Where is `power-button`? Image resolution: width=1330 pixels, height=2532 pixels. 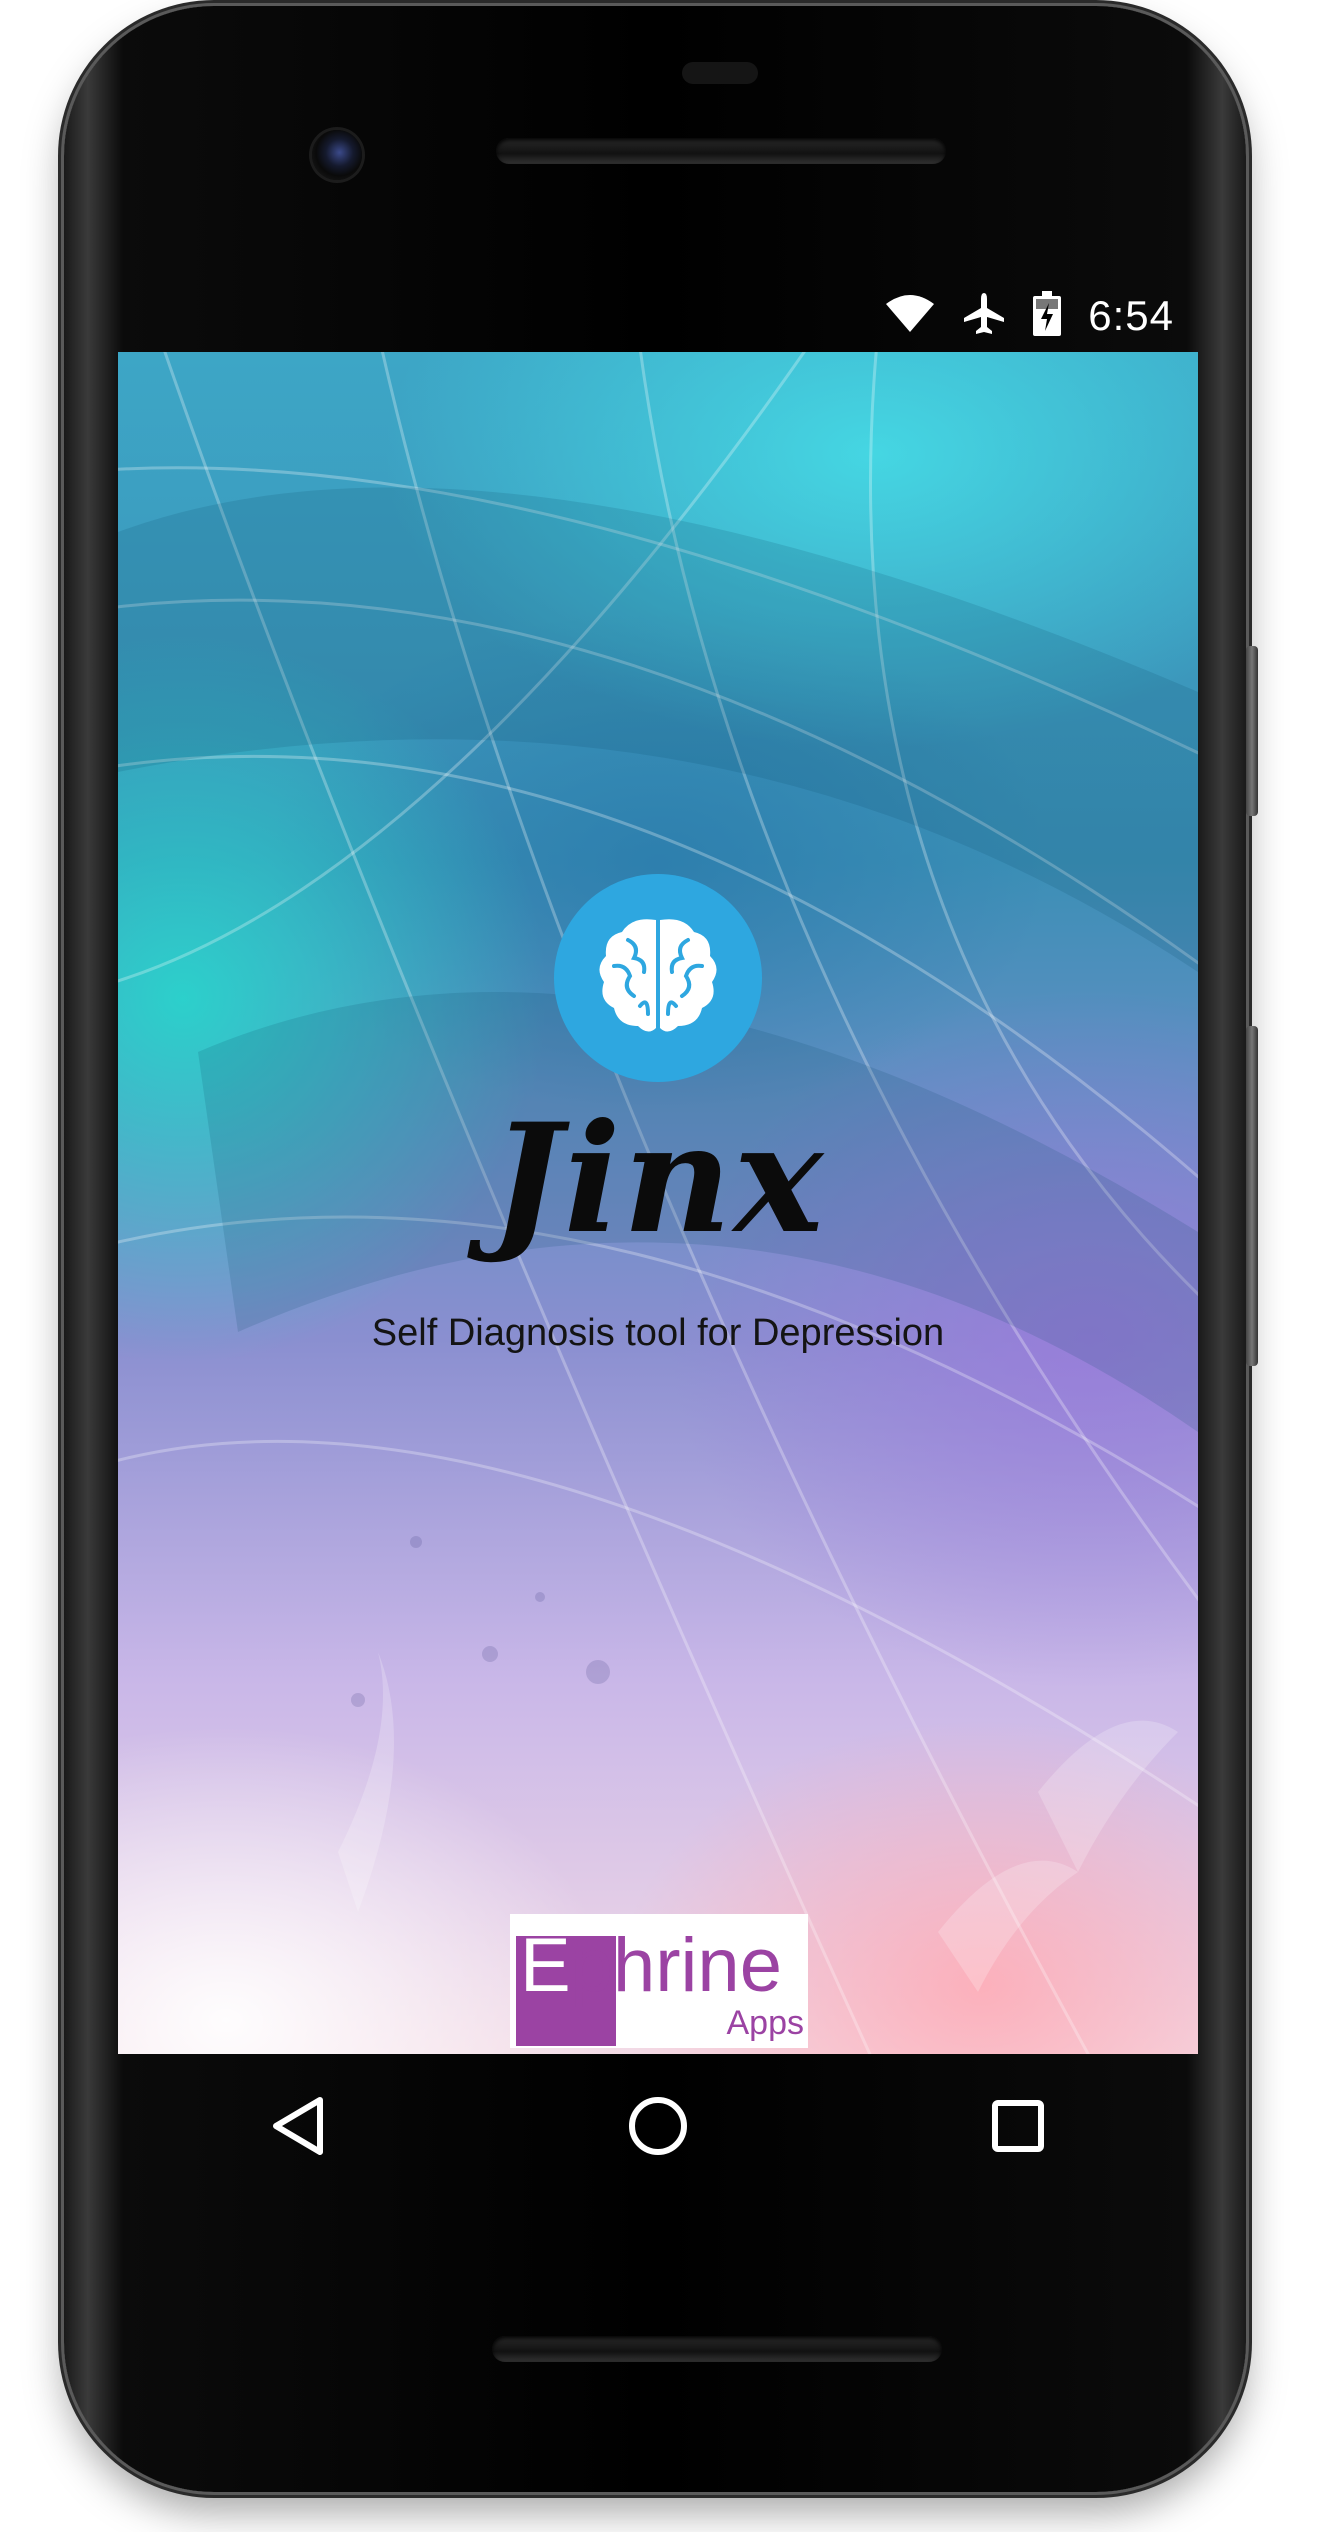
power-button is located at coordinates (1252, 731).